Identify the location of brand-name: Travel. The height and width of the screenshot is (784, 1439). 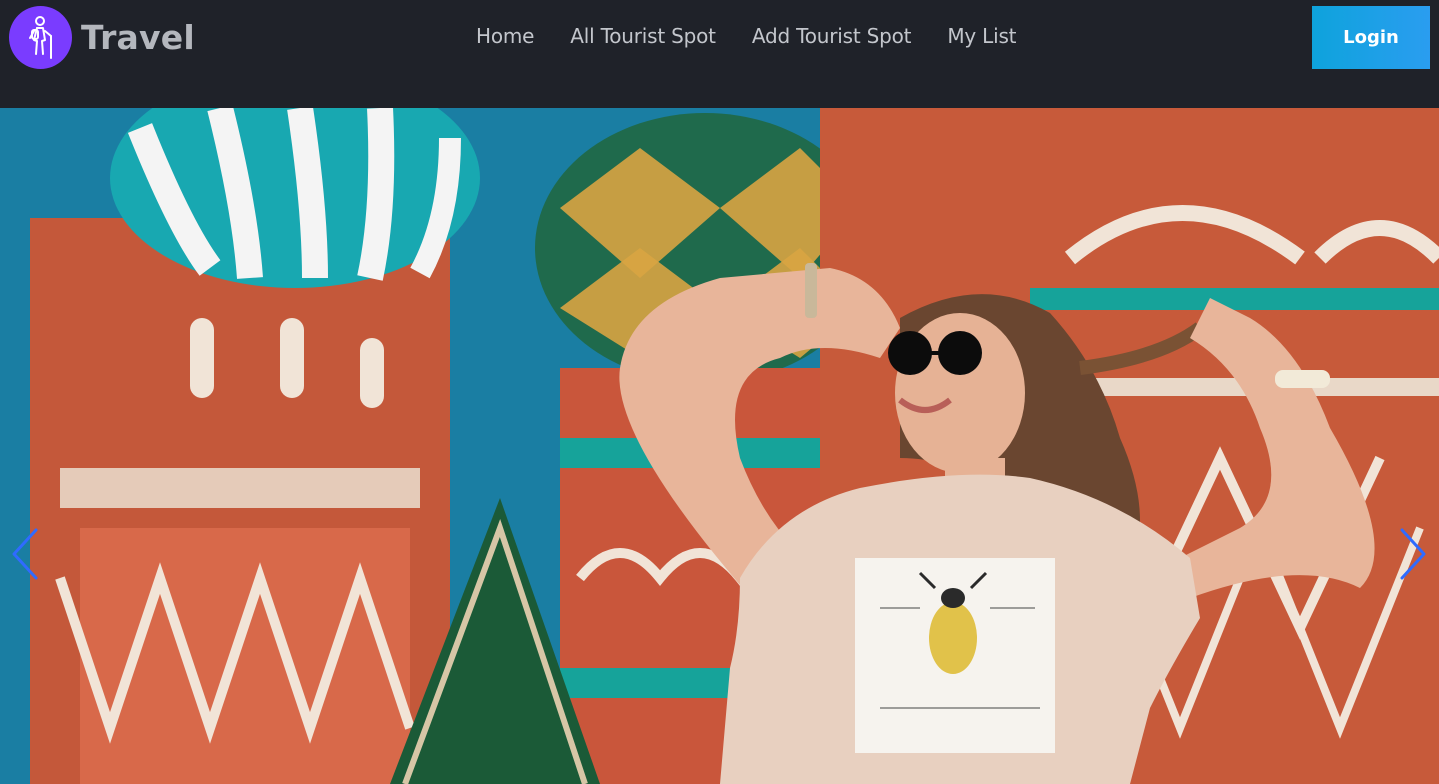
(138, 37).